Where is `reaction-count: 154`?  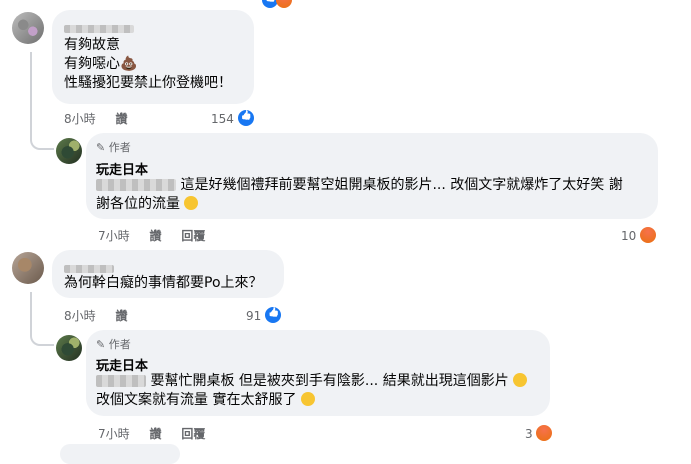 reaction-count: 154 is located at coordinates (232, 118).